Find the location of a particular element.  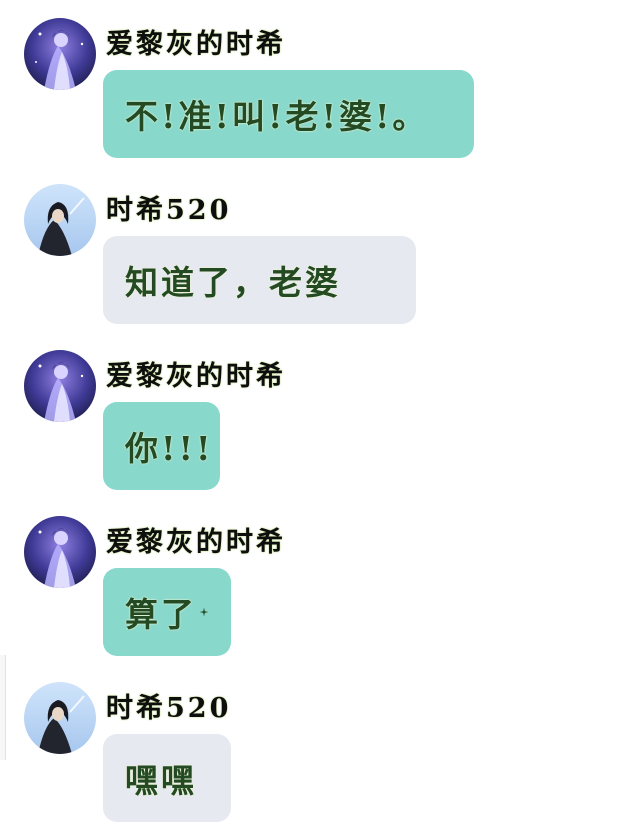

message-bubble: 知道了，老婆 is located at coordinates (259, 280).